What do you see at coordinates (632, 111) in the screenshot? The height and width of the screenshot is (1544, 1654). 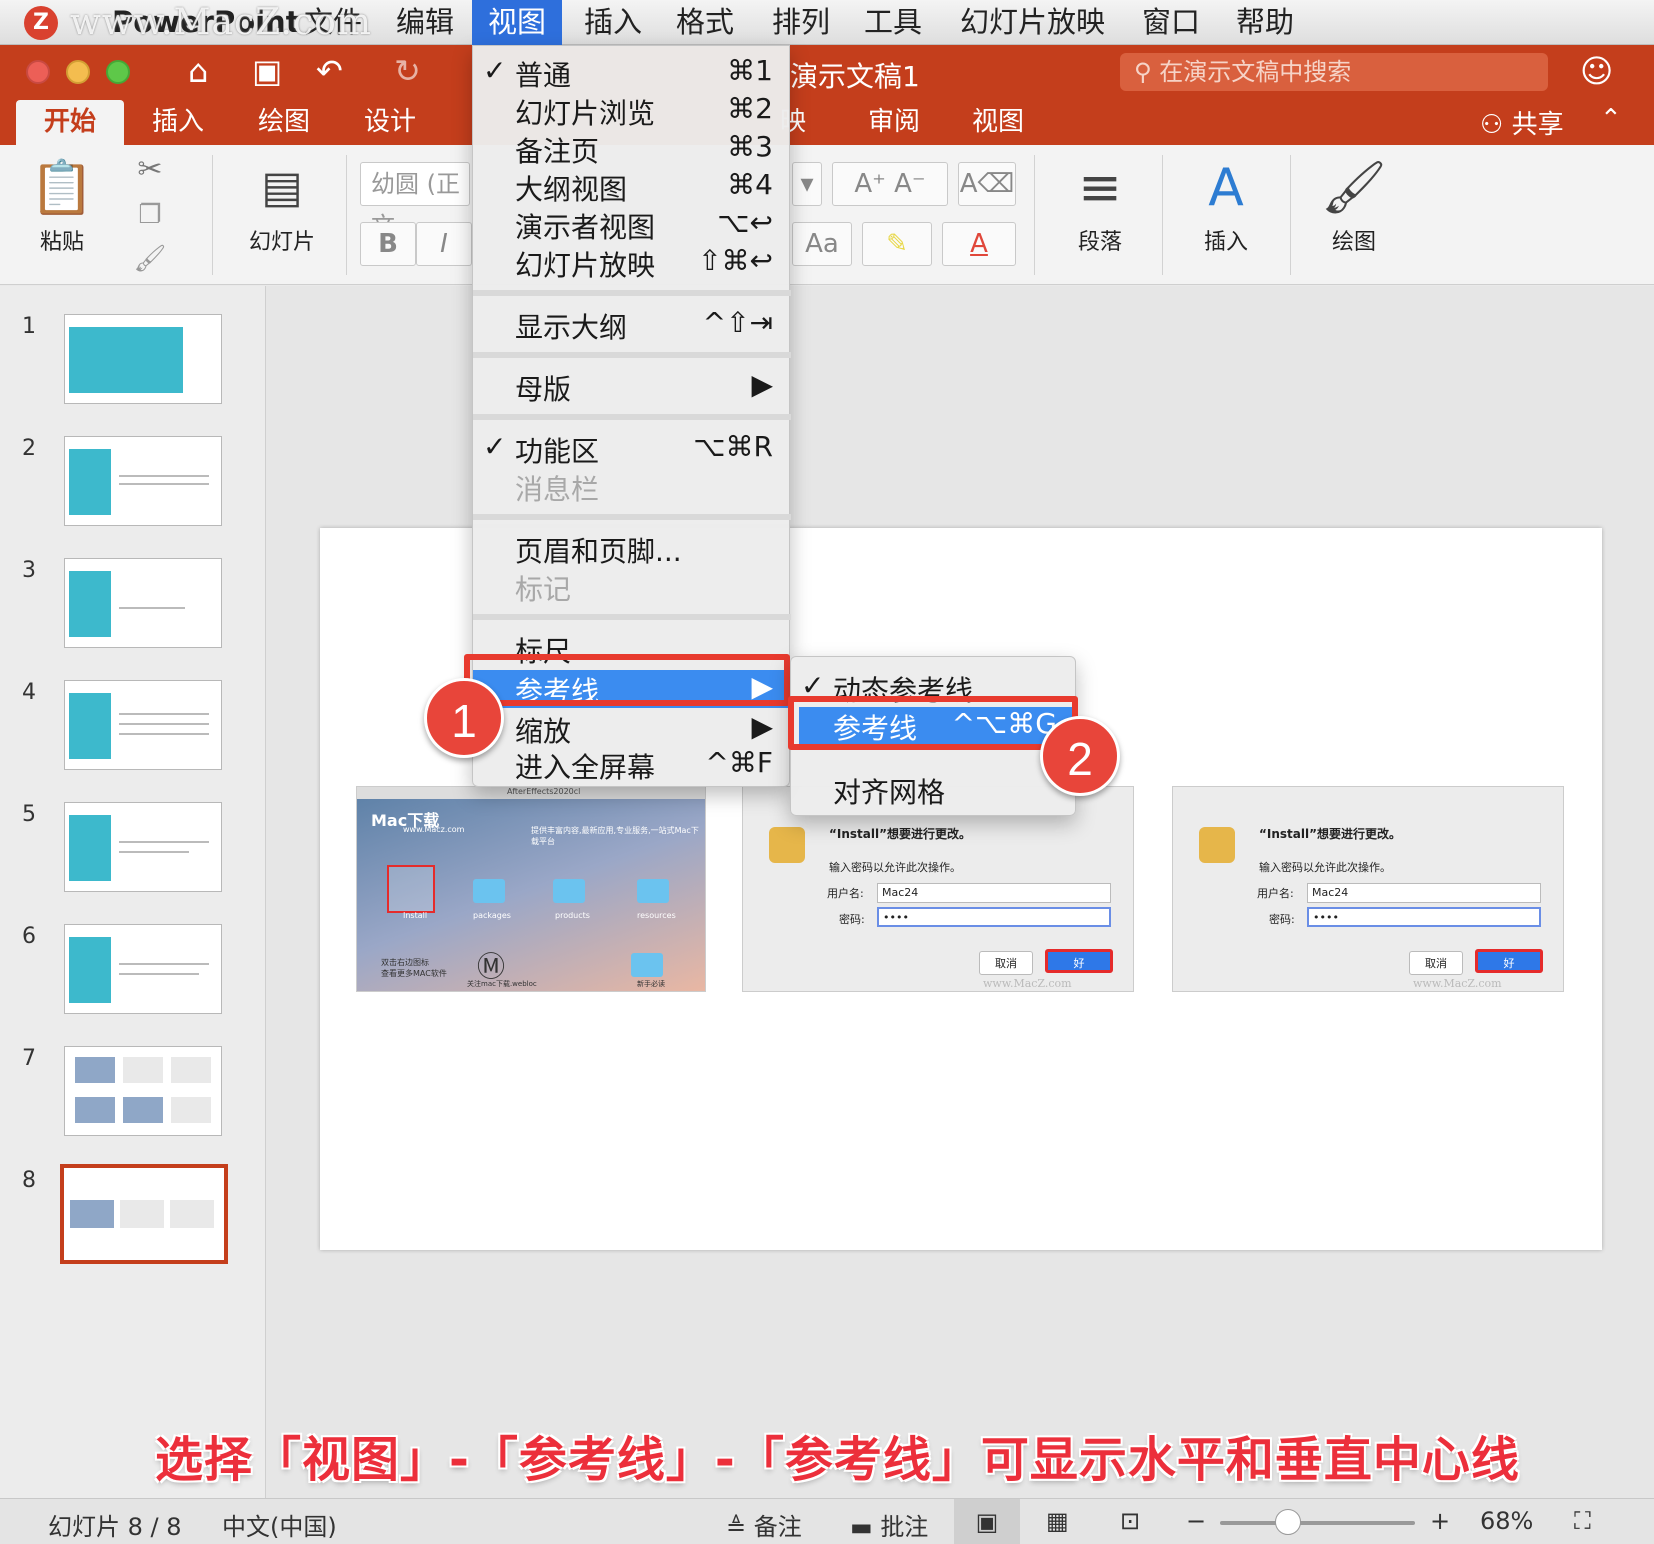 I see `menu-item-slide-sorter: 幻灯片浏览 ⌘2` at bounding box center [632, 111].